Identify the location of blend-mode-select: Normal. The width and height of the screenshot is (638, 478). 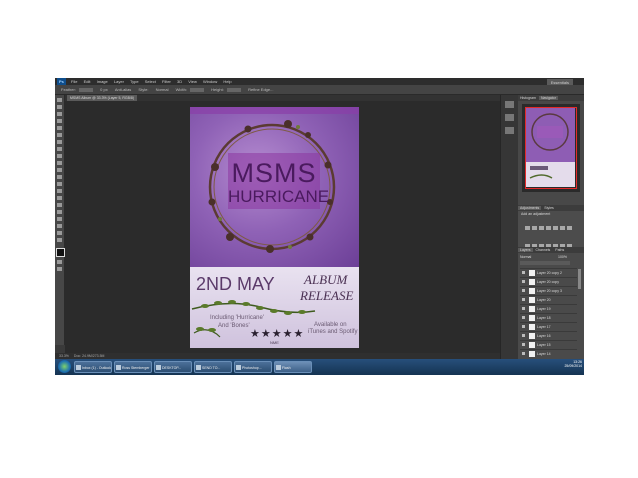
(525, 257).